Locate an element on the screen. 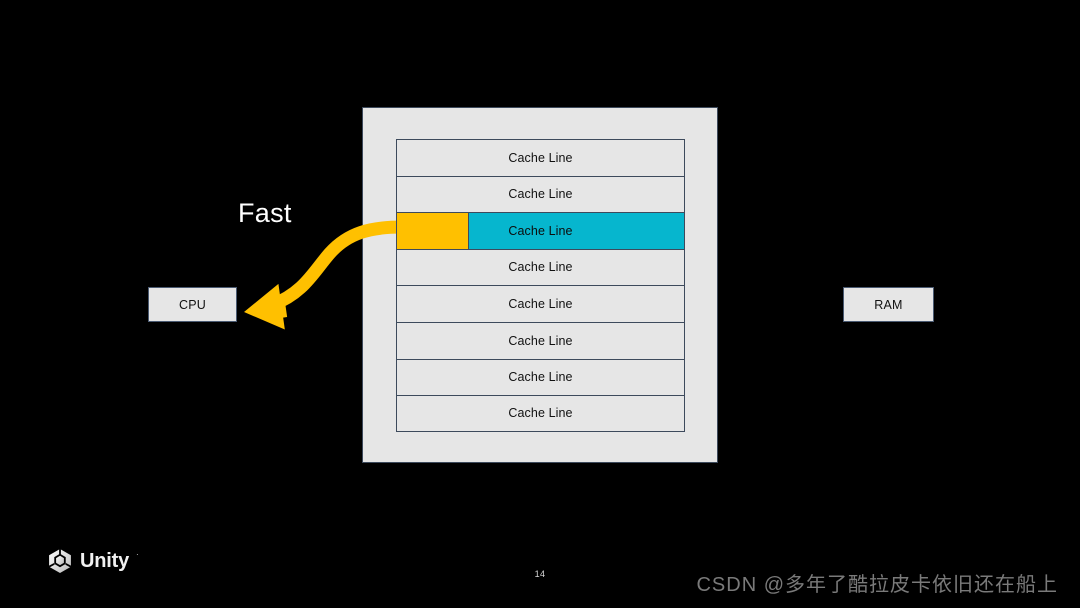 This screenshot has height=608, width=1080. unity-trademark: · is located at coordinates (137, 554).